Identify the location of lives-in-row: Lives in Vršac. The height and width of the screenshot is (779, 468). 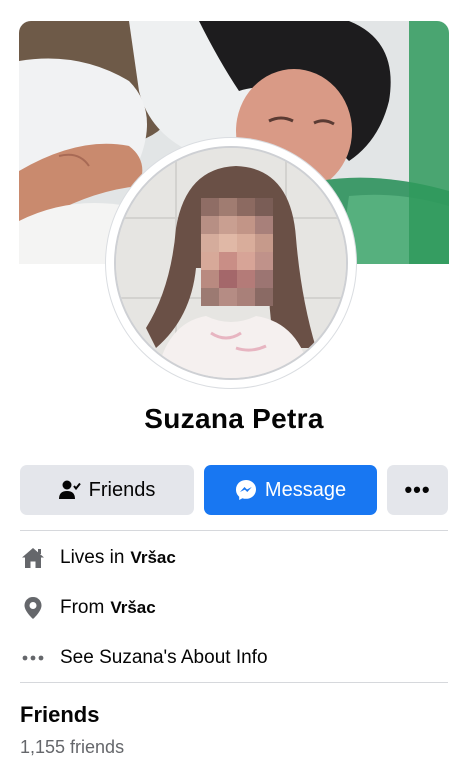
(234, 558).